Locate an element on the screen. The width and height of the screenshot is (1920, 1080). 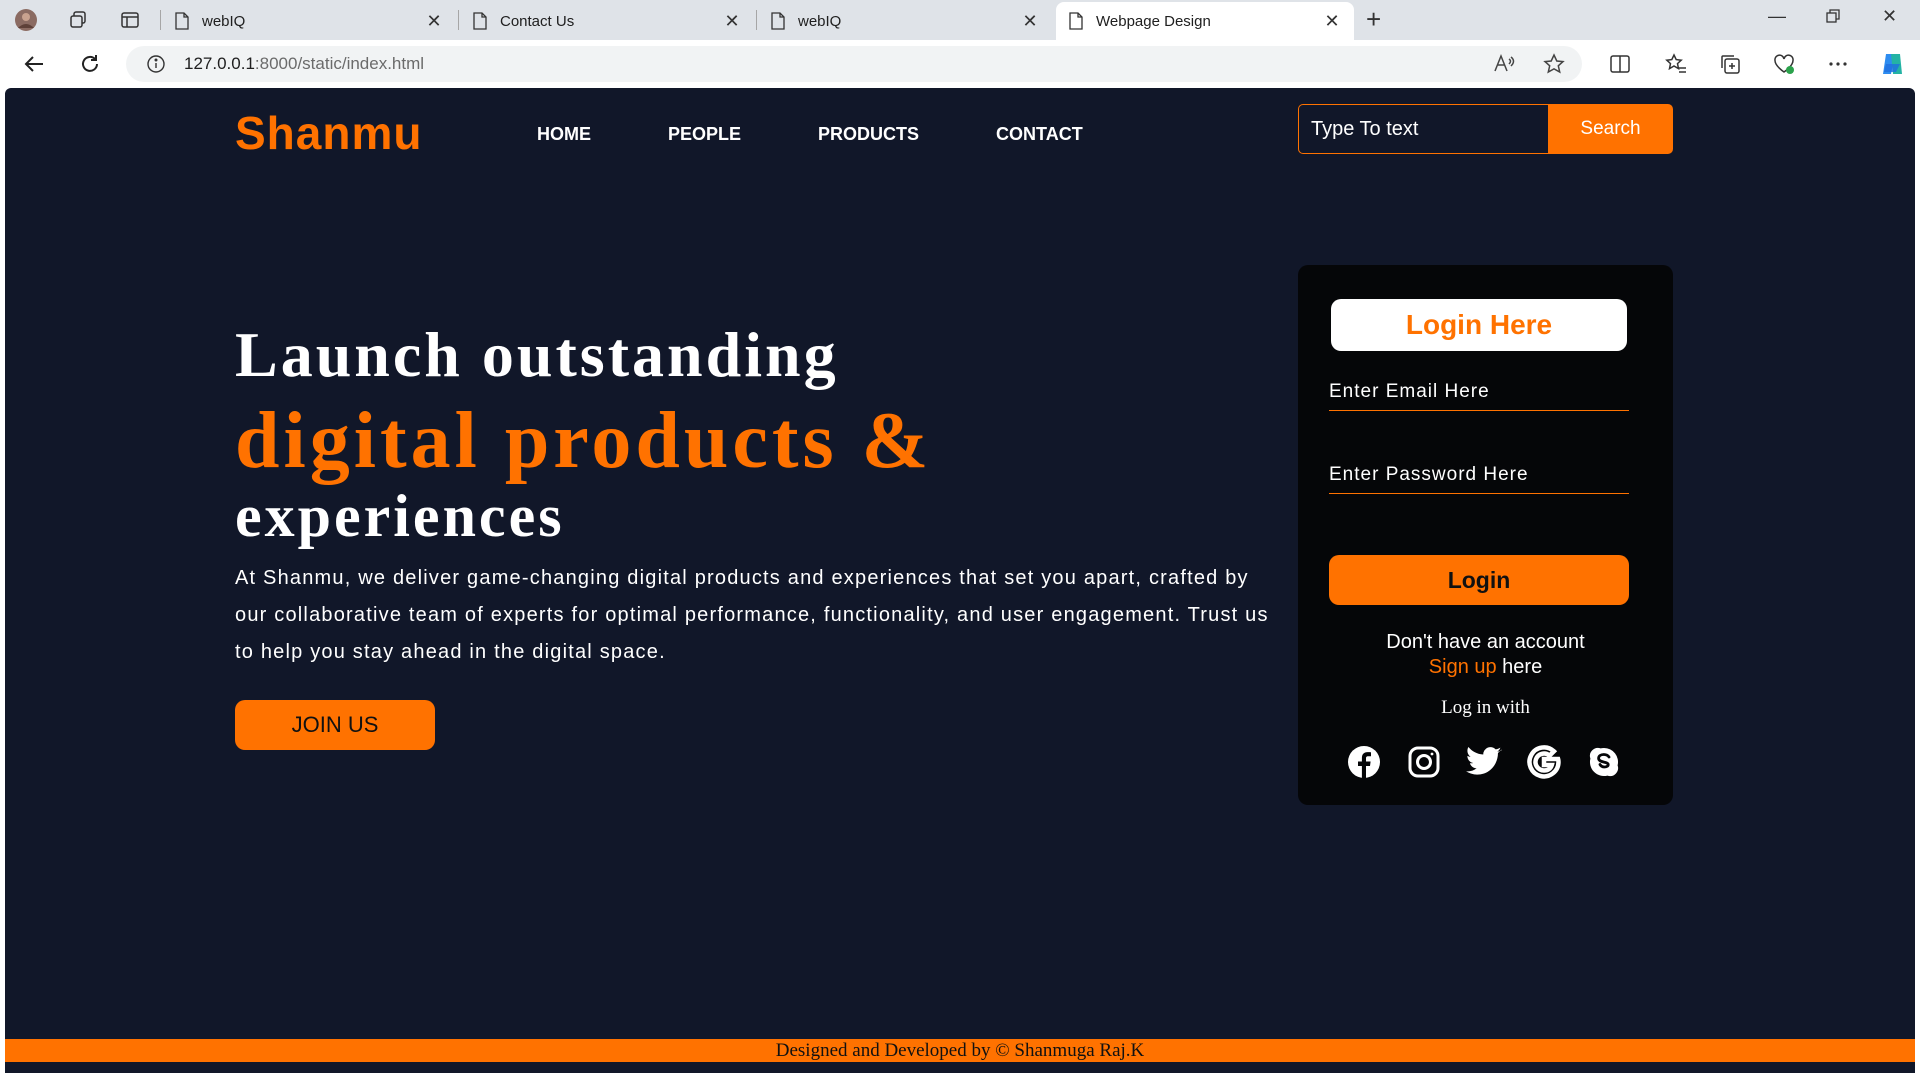
back-icon is located at coordinates (34, 64).